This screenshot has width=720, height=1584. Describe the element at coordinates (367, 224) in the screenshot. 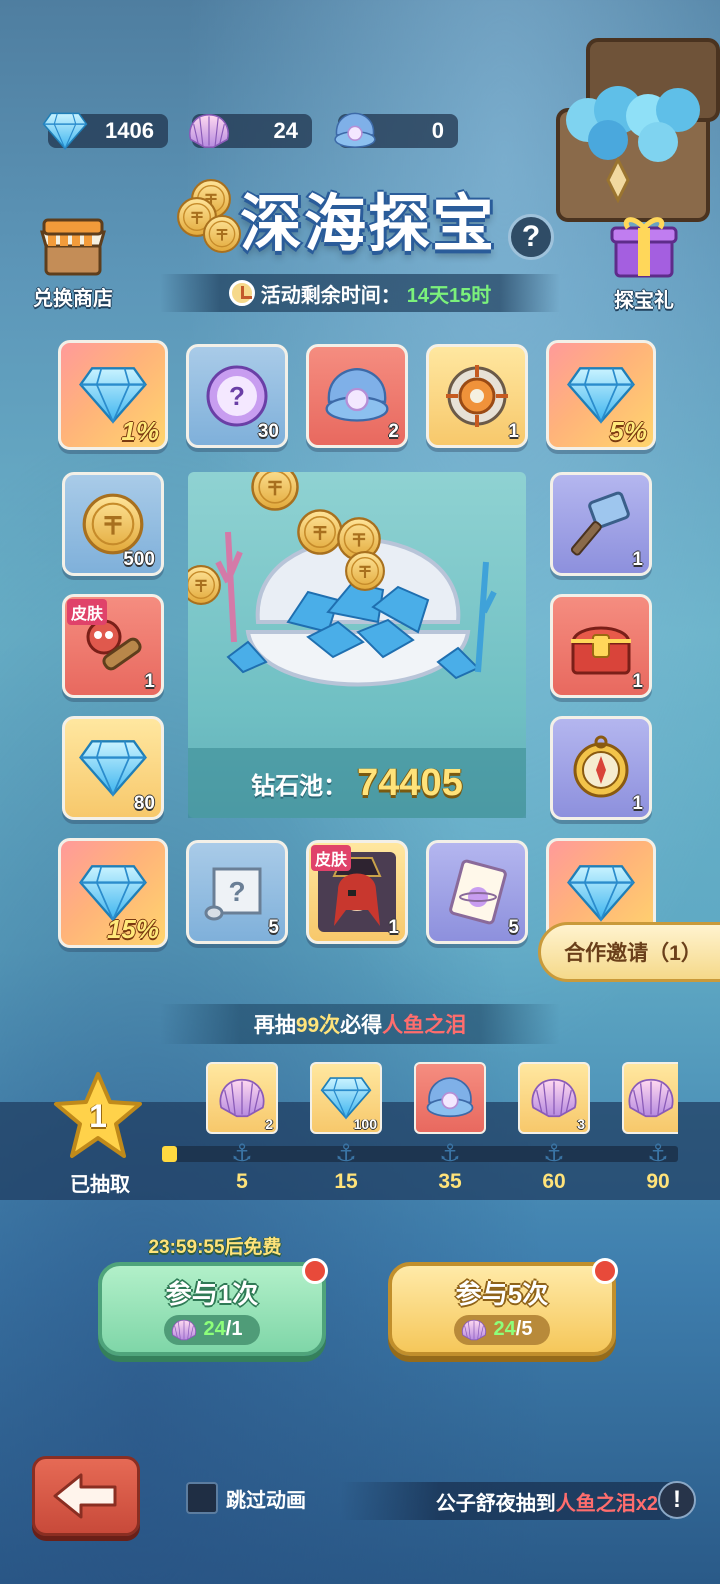

I see `event-title: 深海探宝` at that location.